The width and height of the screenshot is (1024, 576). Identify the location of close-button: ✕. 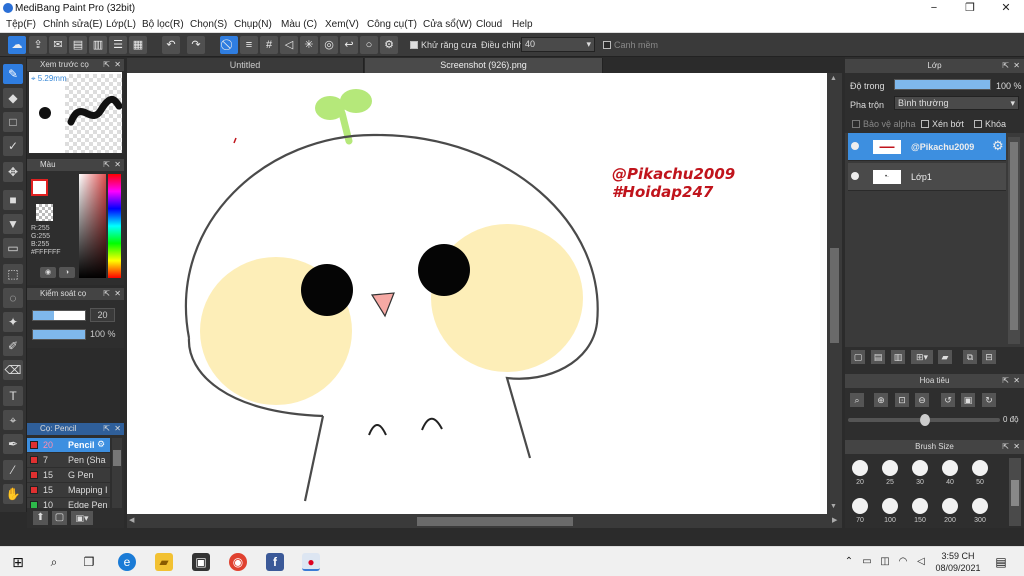
(1006, 8).